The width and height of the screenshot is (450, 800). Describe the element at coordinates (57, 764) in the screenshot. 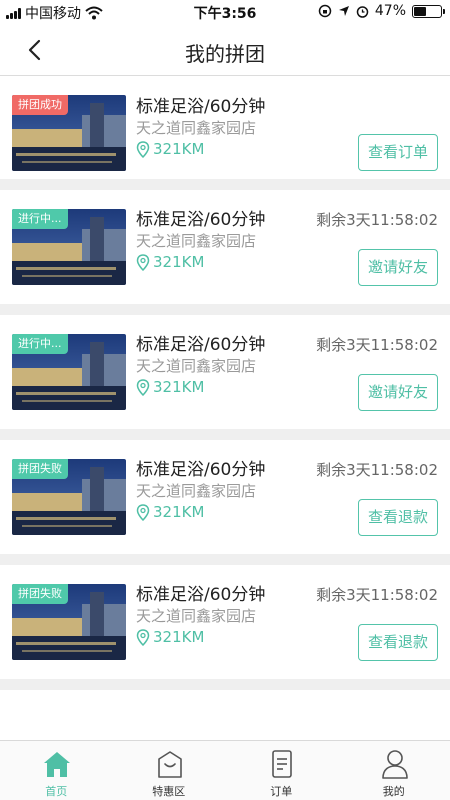

I see `home-icon` at that location.